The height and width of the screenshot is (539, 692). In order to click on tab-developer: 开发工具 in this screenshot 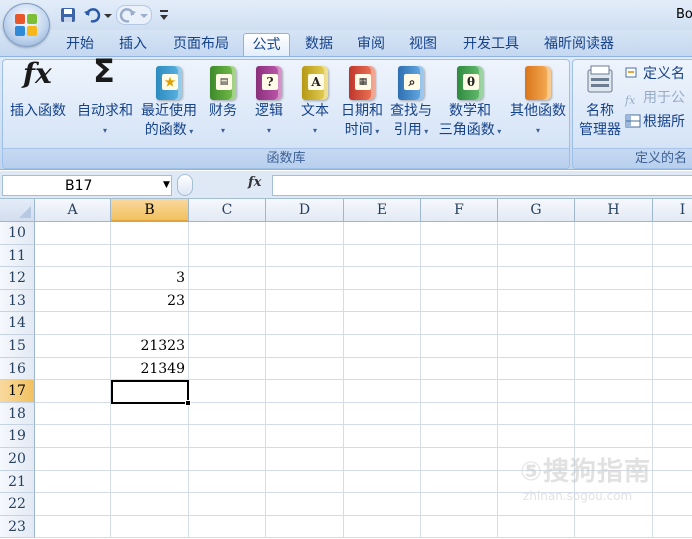, I will do `click(491, 44)`.